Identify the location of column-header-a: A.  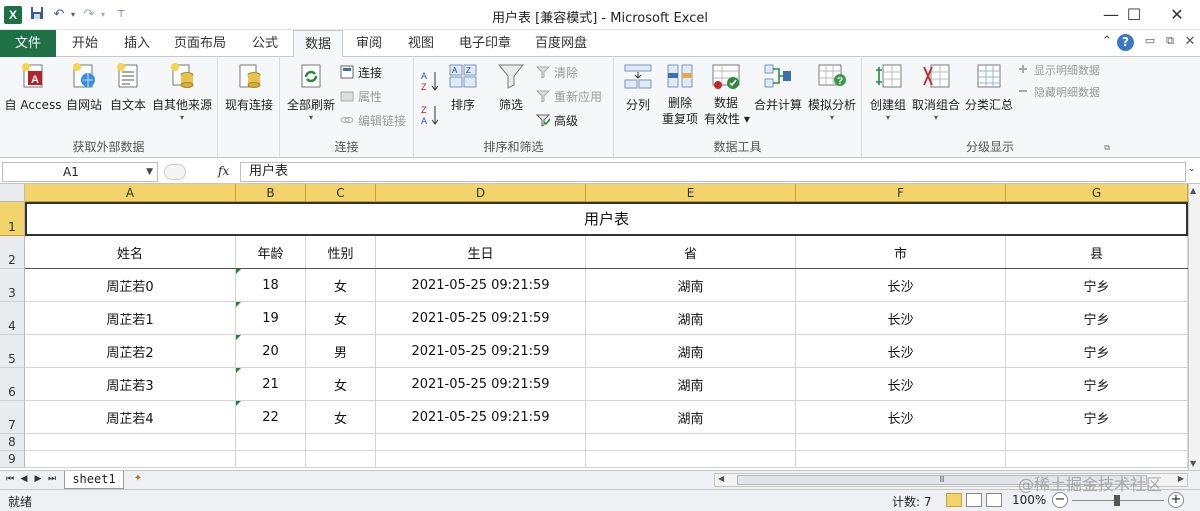
(130, 193).